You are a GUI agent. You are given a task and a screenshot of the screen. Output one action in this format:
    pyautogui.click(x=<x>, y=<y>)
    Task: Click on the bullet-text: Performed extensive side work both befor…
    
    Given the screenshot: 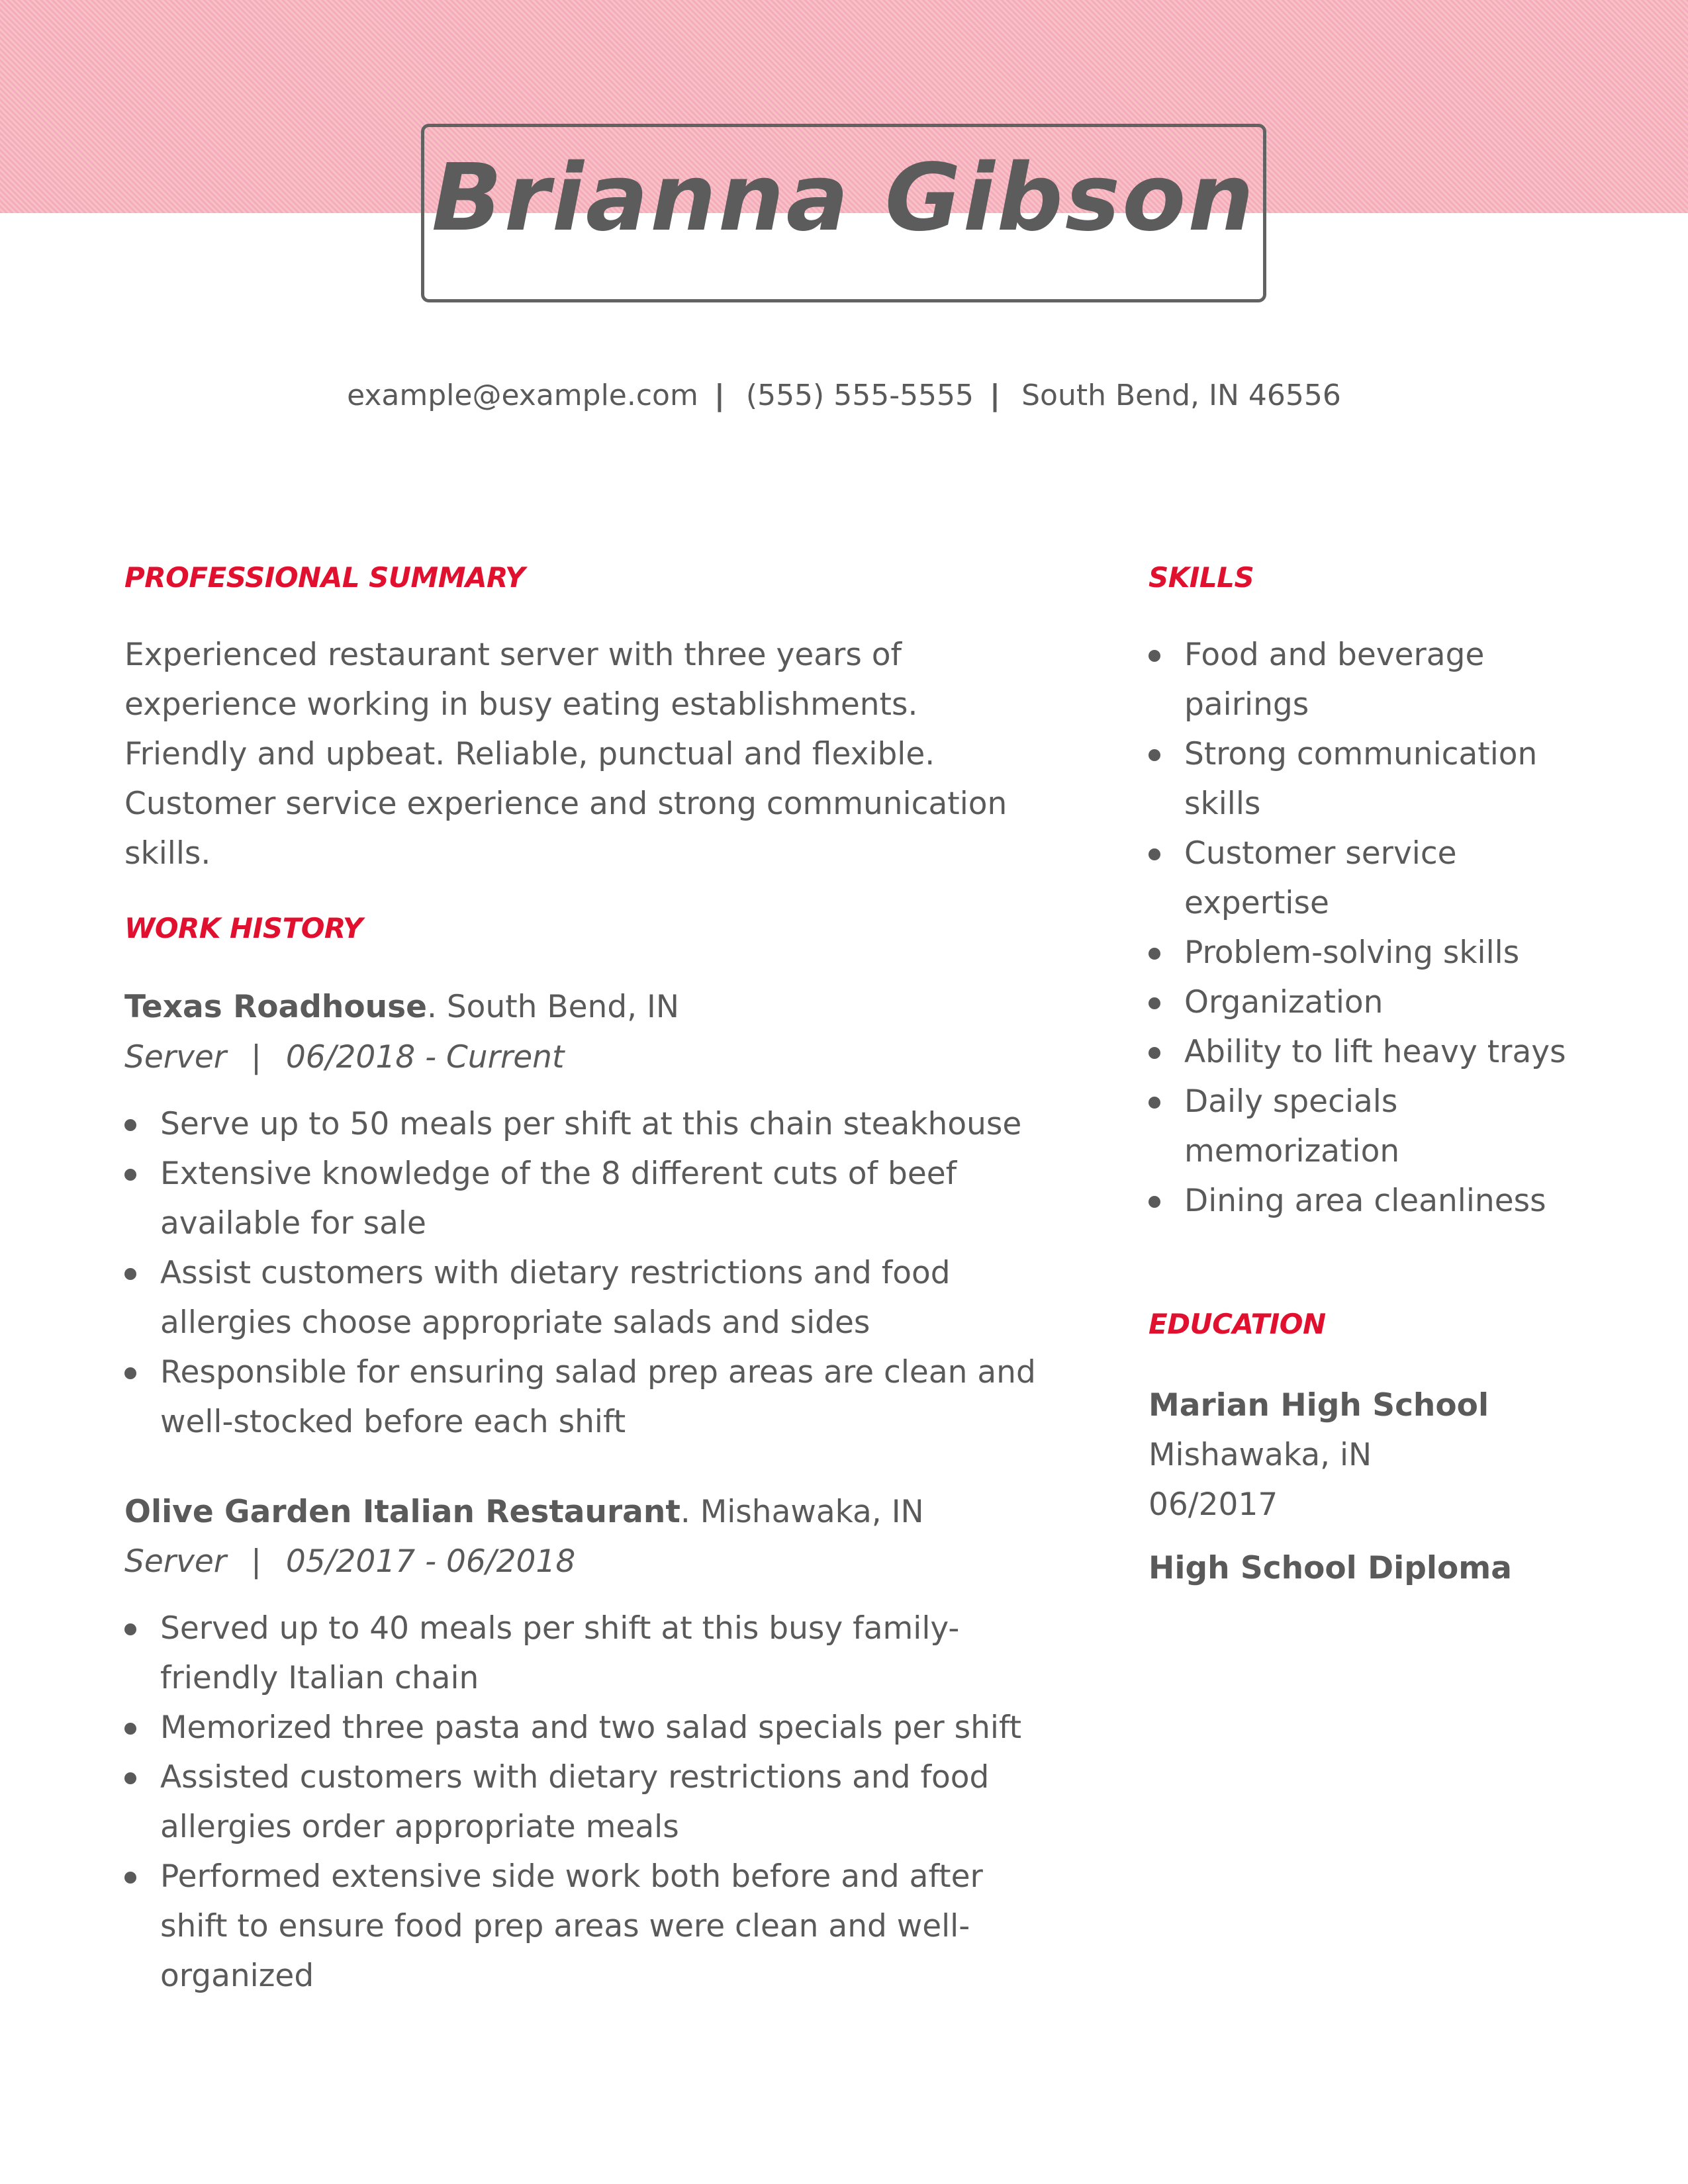 What is the action you would take?
    pyautogui.click(x=571, y=1926)
    